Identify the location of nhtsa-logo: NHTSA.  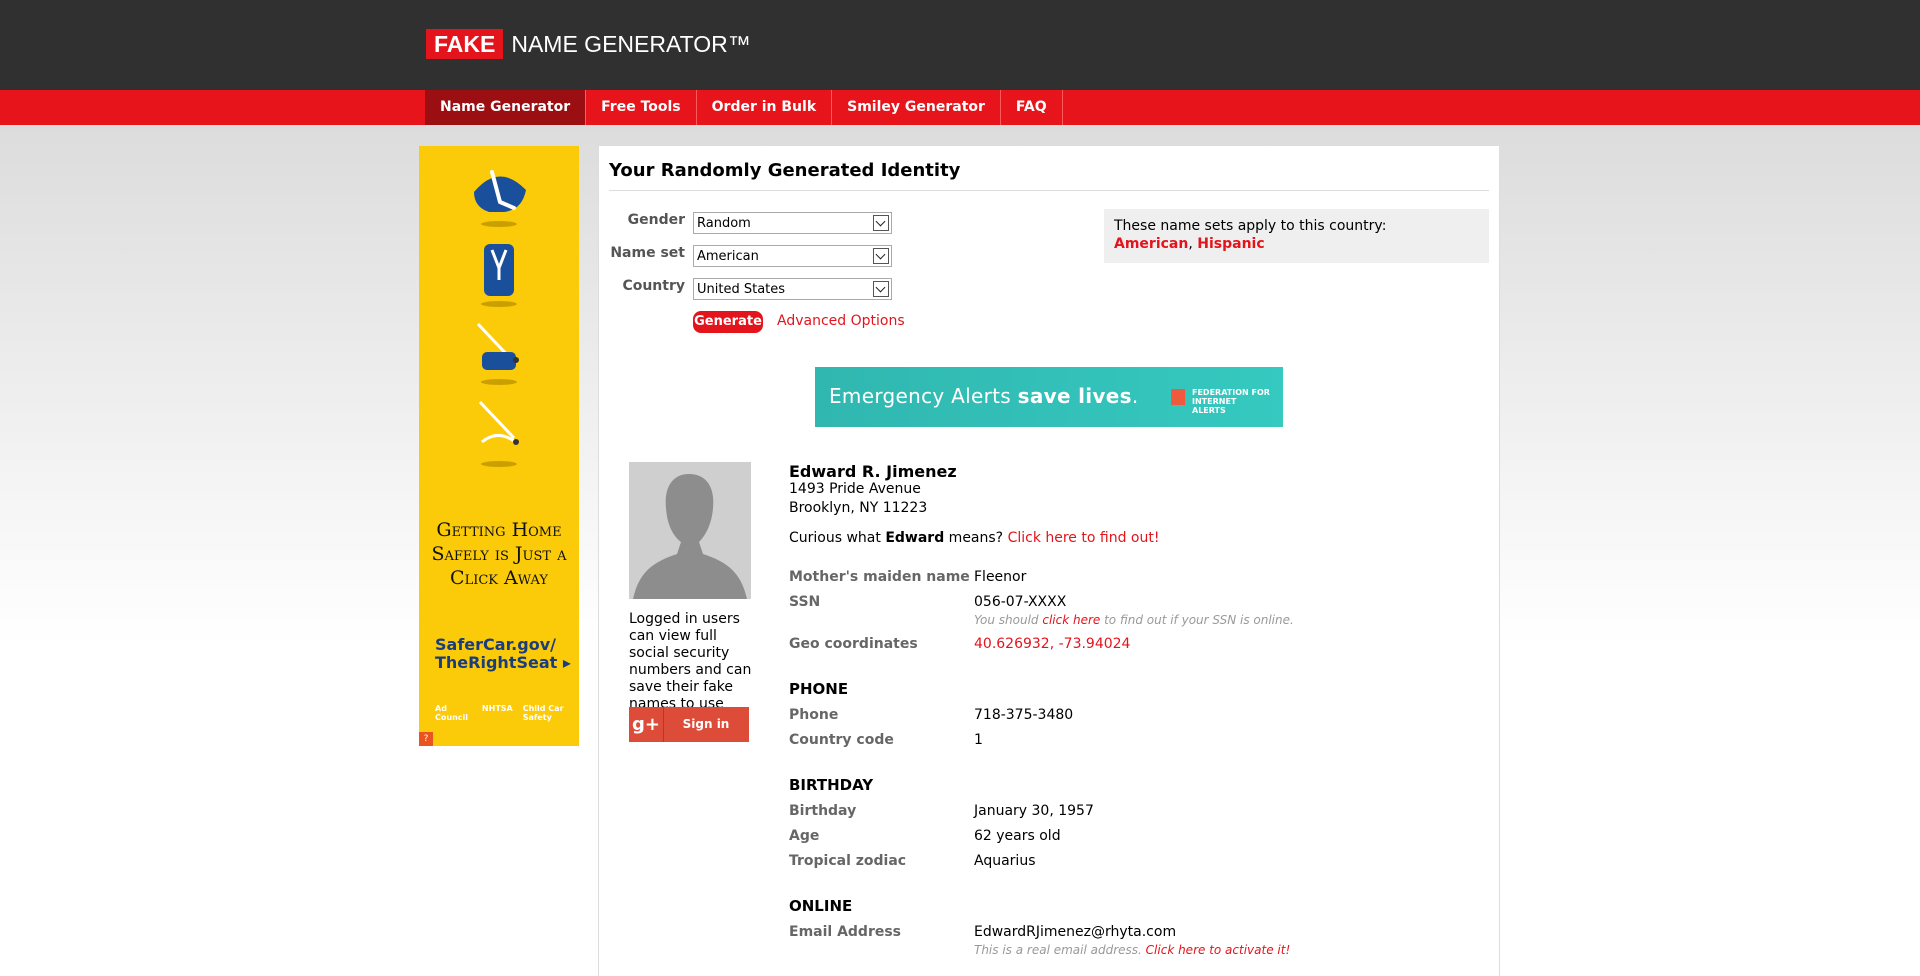
(497, 708).